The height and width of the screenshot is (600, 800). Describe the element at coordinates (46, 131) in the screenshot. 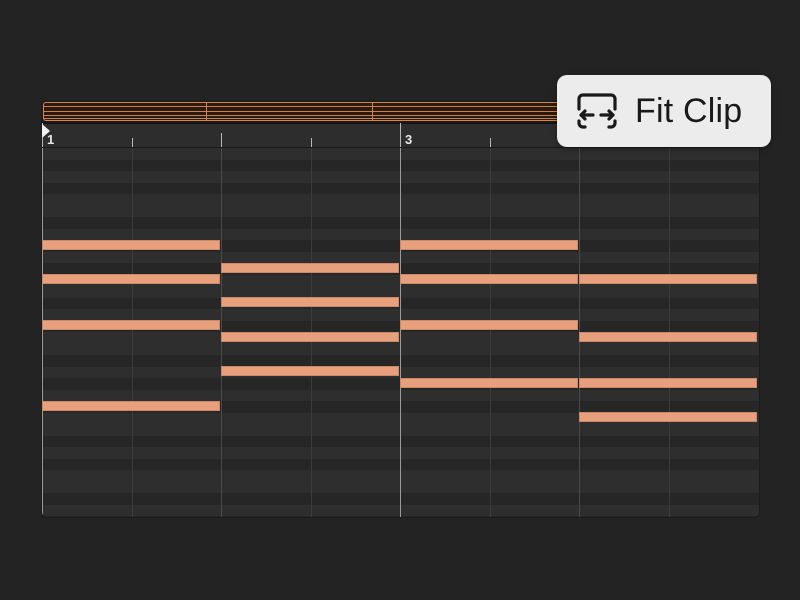

I see `playhead-marker` at that location.